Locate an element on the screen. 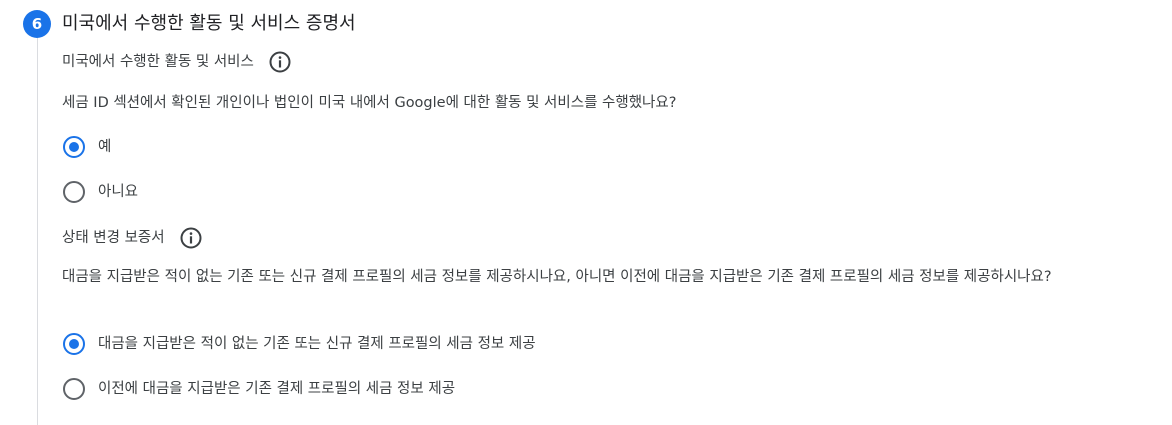 The height and width of the screenshot is (425, 1172). radio-option-yes: 예 is located at coordinates (86, 147).